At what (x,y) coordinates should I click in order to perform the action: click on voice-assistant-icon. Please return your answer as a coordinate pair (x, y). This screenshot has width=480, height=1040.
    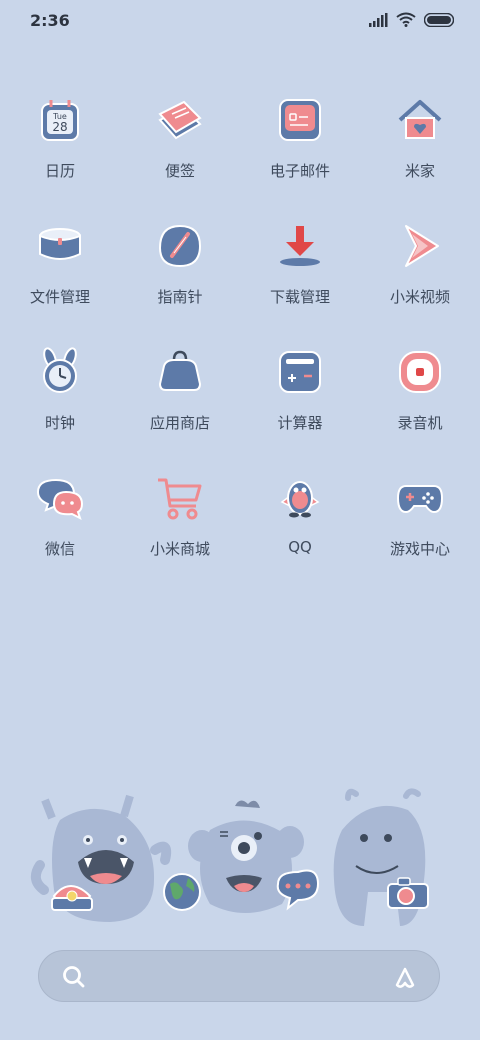
    Looking at the image, I should click on (405, 977).